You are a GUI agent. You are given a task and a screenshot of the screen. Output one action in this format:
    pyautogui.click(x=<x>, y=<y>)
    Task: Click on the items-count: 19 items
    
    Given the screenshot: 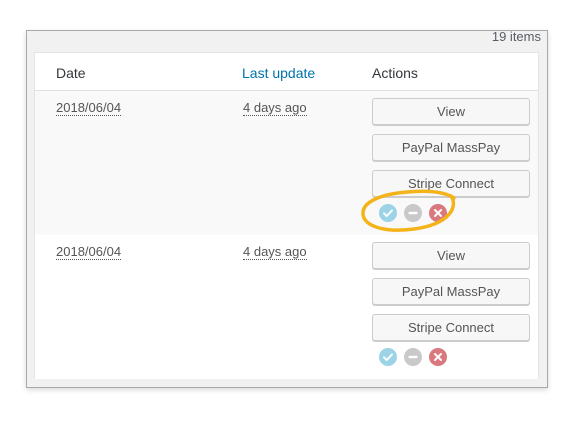 What is the action you would take?
    pyautogui.click(x=516, y=37)
    